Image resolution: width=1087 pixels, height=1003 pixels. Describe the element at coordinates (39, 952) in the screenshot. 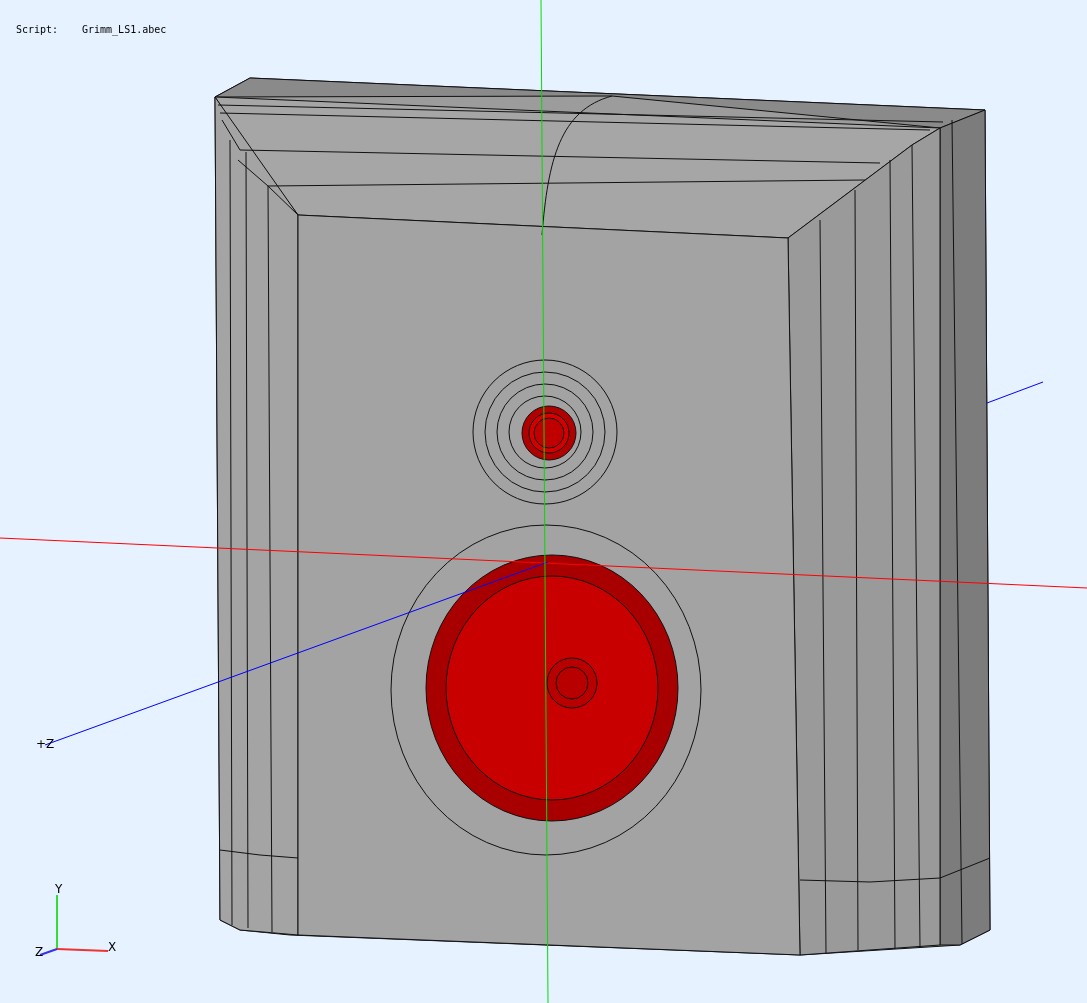

I see `triad-z-label: Z` at that location.